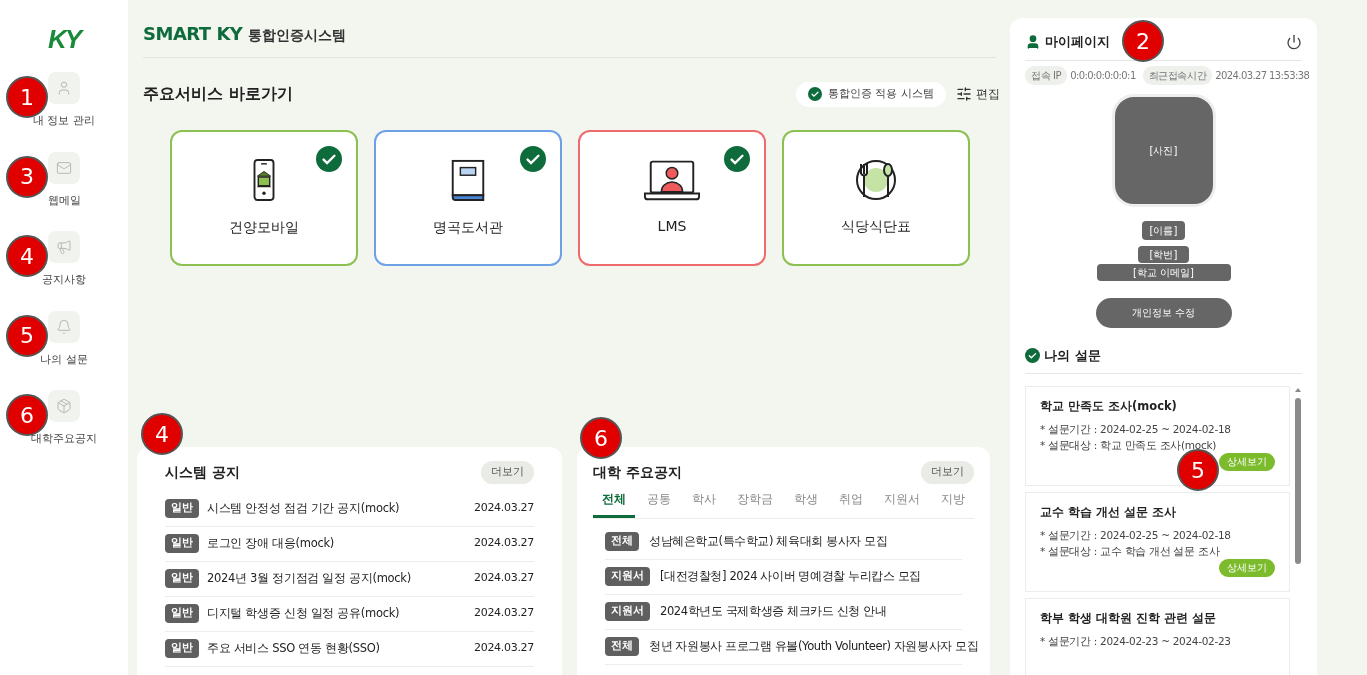 The width and height of the screenshot is (1367, 675). Describe the element at coordinates (768, 541) in the screenshot. I see `notice-title: 성남혜은학교(특수학교) 체육대회 봉사자 모집` at that location.